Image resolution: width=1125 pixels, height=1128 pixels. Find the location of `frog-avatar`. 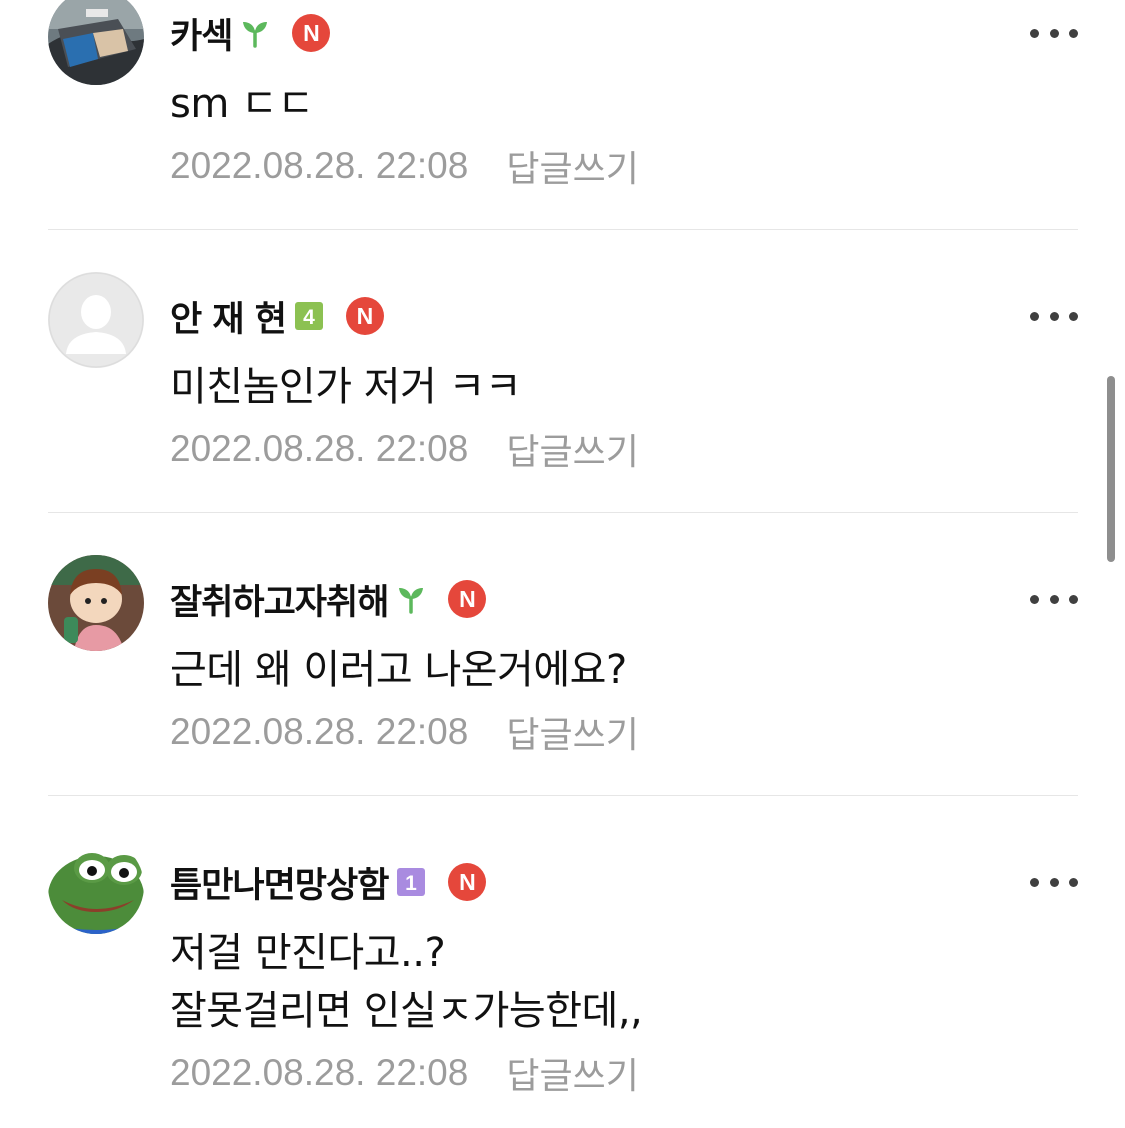

frog-avatar is located at coordinates (96, 886).